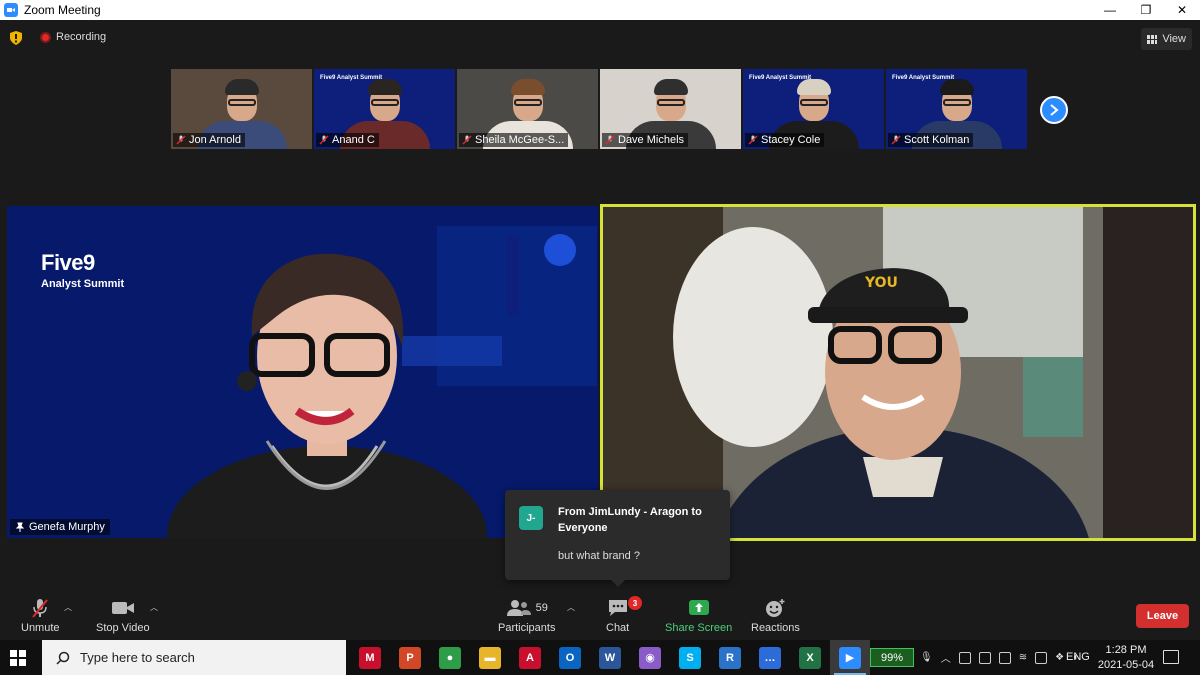 This screenshot has height=675, width=1200. What do you see at coordinates (645, 140) in the screenshot?
I see `participant-name-label: Dave Michels` at bounding box center [645, 140].